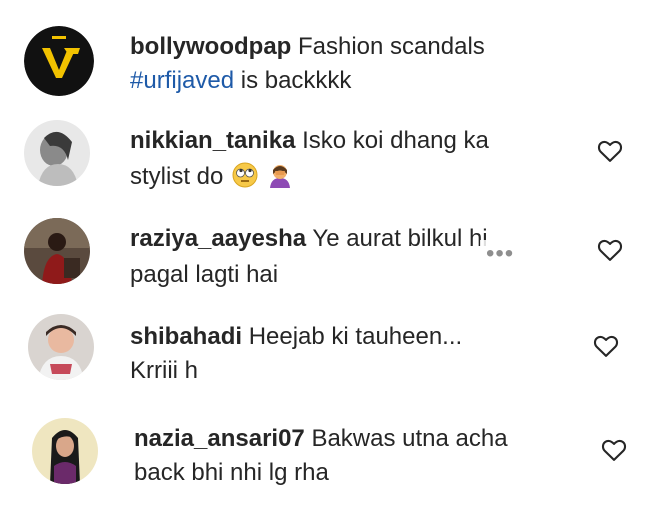  Describe the element at coordinates (388, 46) in the screenshot. I see `caption-text-1: Fashion scandals` at that location.